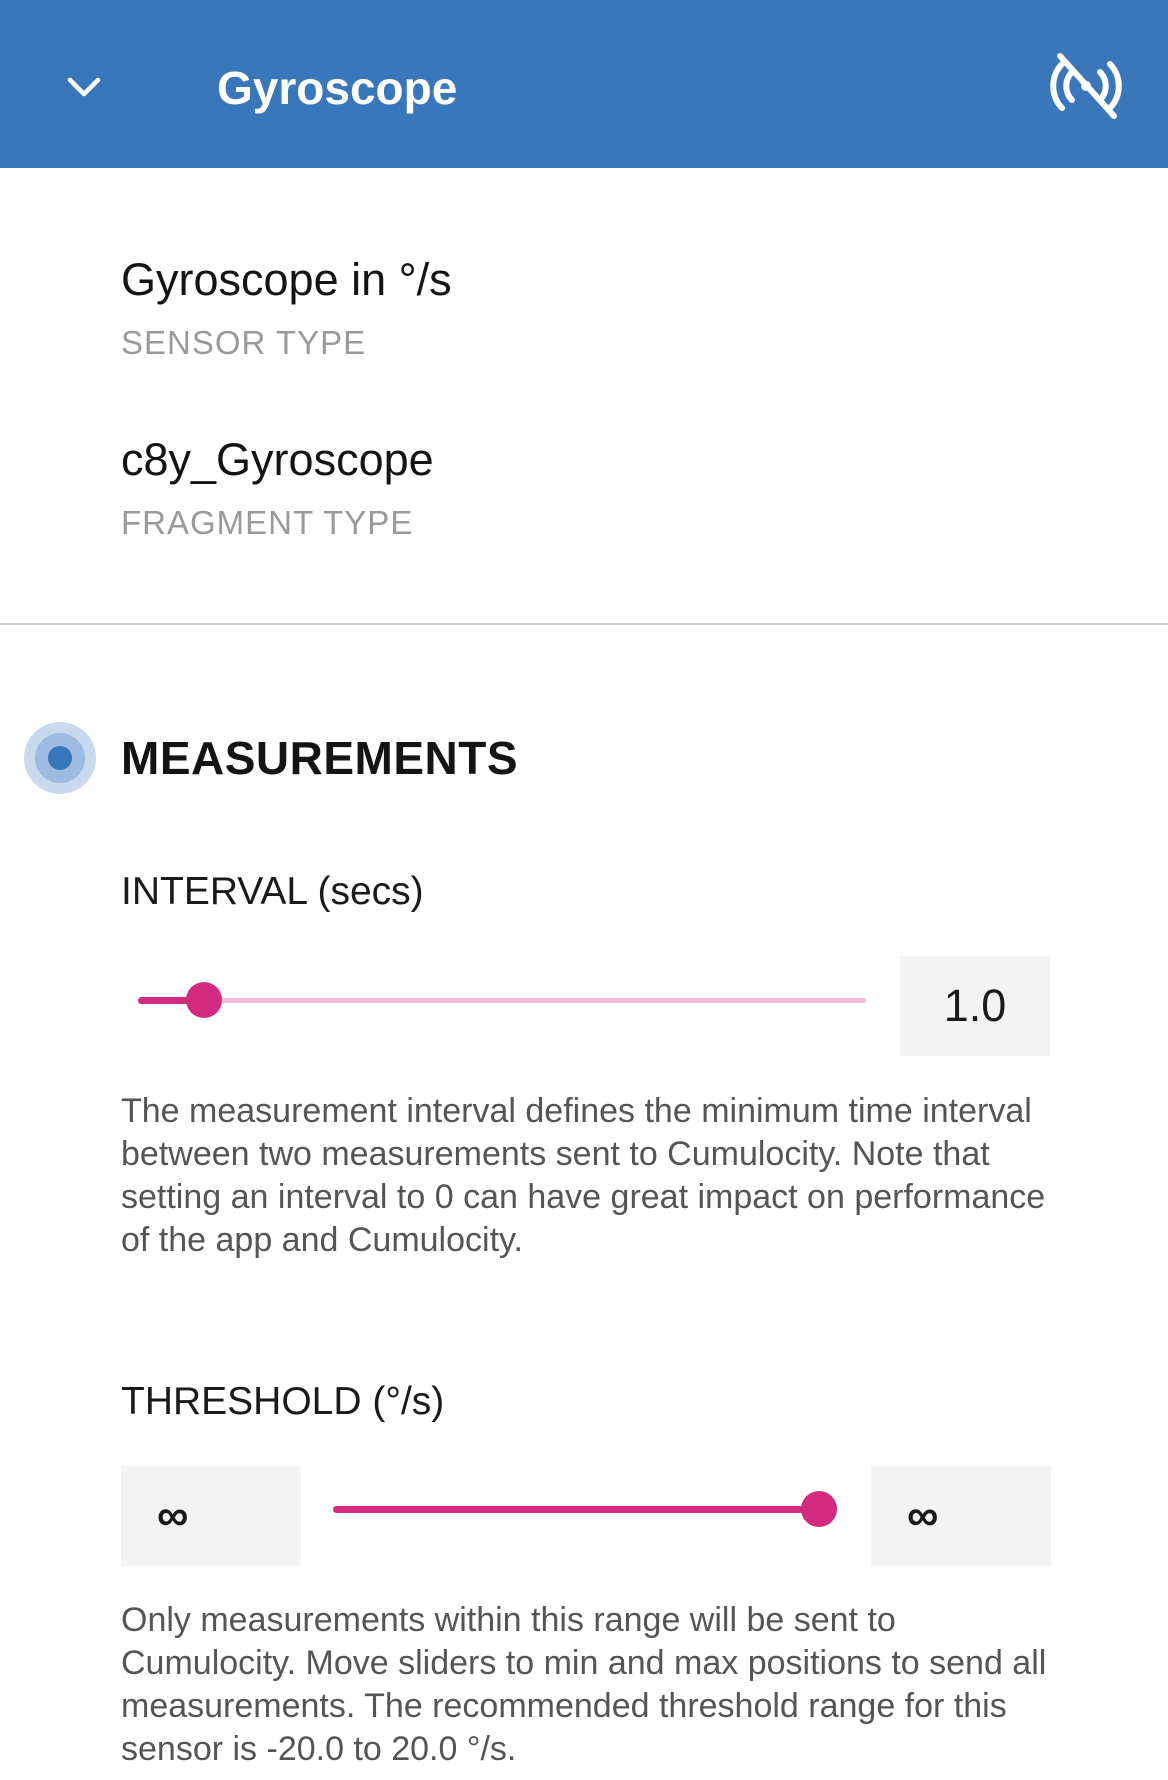 This screenshot has height=1780, width=1168. I want to click on interval-value-field: 1.0, so click(975, 1006).